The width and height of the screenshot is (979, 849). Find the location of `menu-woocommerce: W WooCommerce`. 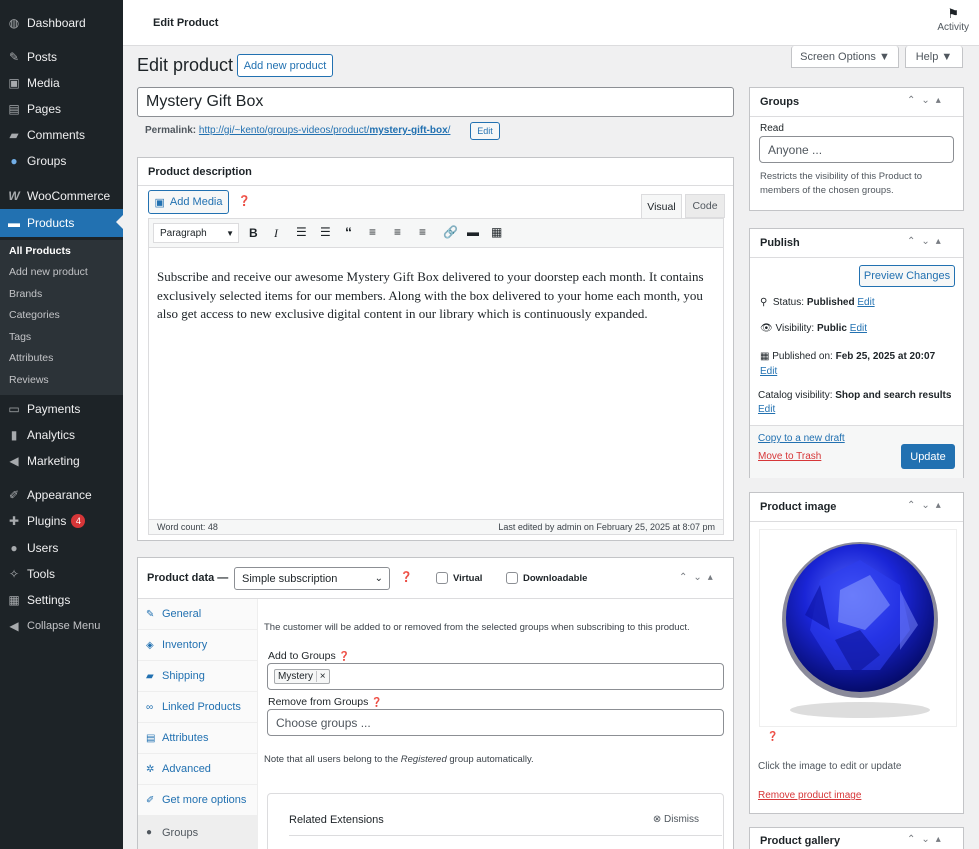

menu-woocommerce: W WooCommerce is located at coordinates (61, 196).